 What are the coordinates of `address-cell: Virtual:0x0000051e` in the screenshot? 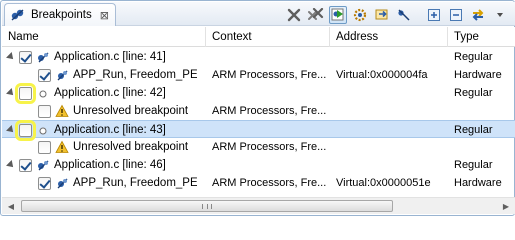 It's located at (383, 183).